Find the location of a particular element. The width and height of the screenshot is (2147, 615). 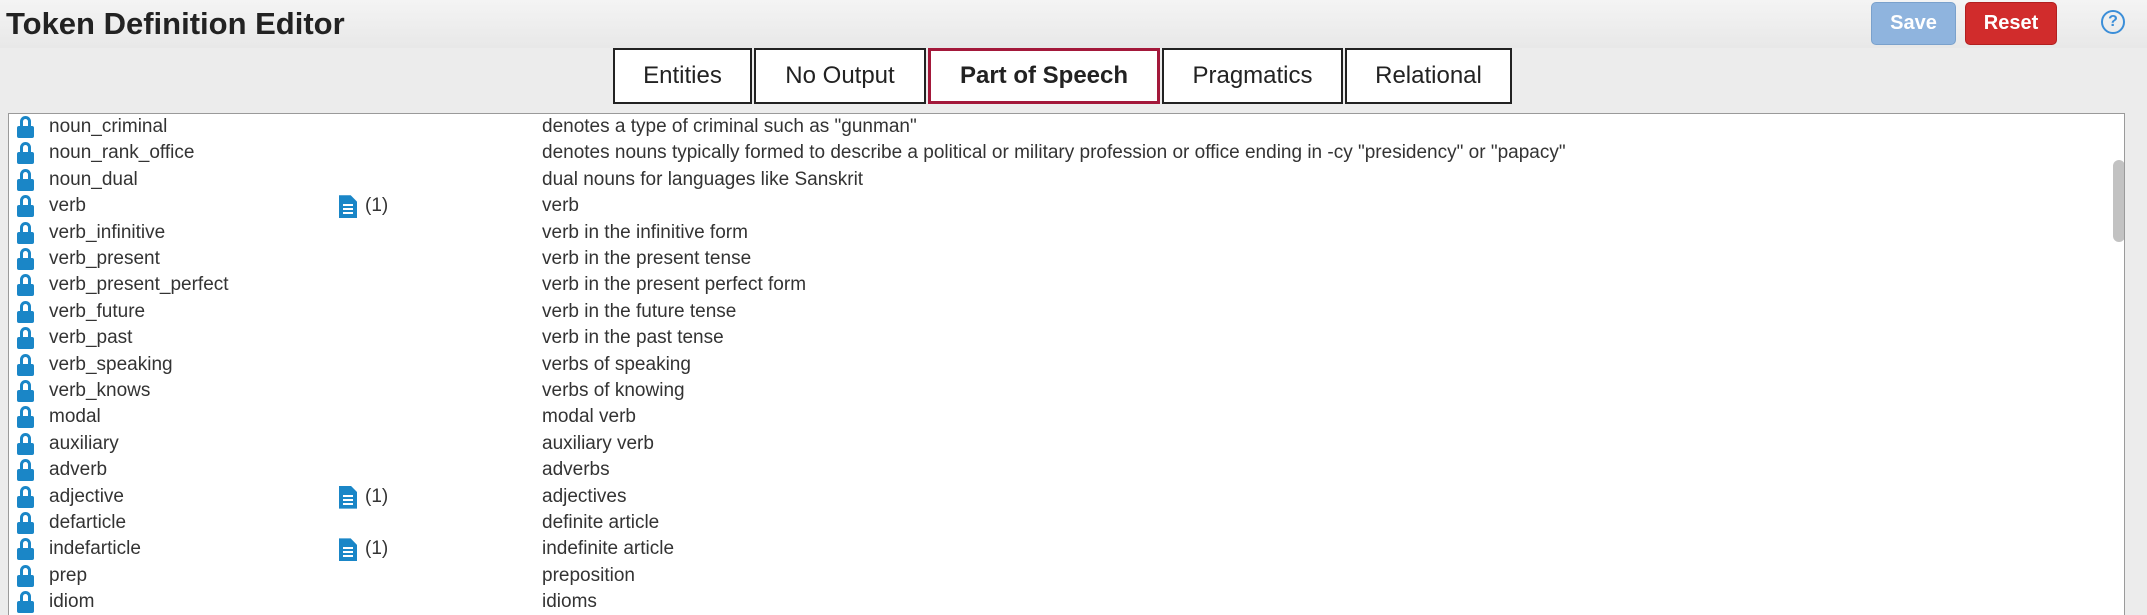

token-description: verb in the present perfect form is located at coordinates (674, 285).